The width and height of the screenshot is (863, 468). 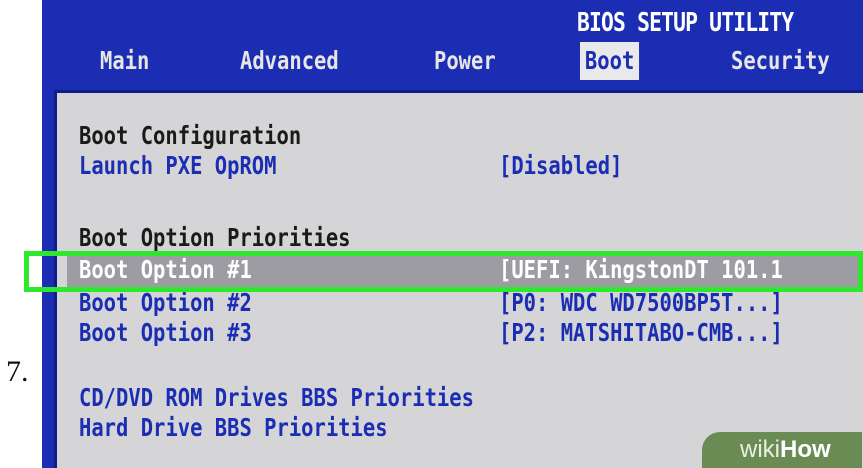 What do you see at coordinates (215, 237) in the screenshot?
I see `boot-option-priorities-heading: Boot Option Priorities` at bounding box center [215, 237].